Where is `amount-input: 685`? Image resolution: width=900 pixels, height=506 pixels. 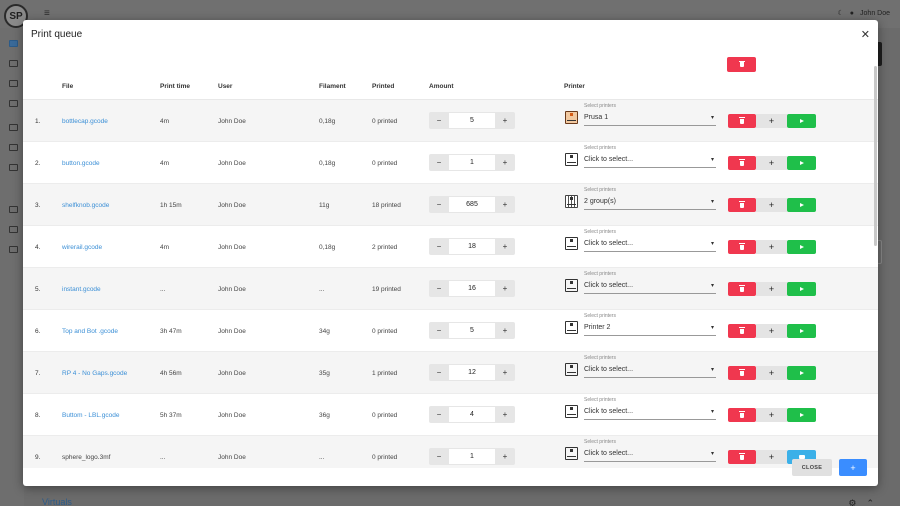 amount-input: 685 is located at coordinates (472, 204).